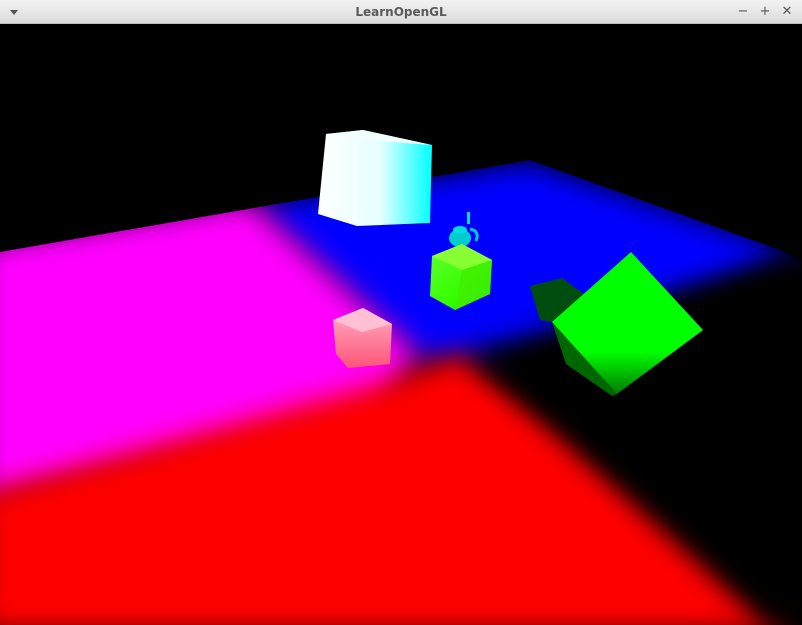  I want to click on close-icon: ✕, so click(787, 11).